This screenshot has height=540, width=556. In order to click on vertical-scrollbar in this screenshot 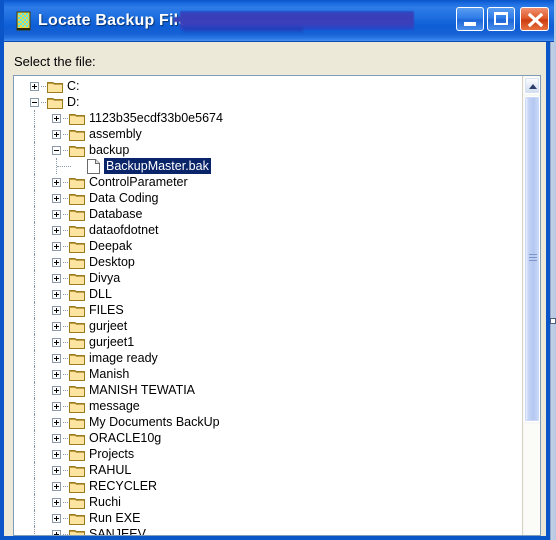, I will do `click(531, 305)`.